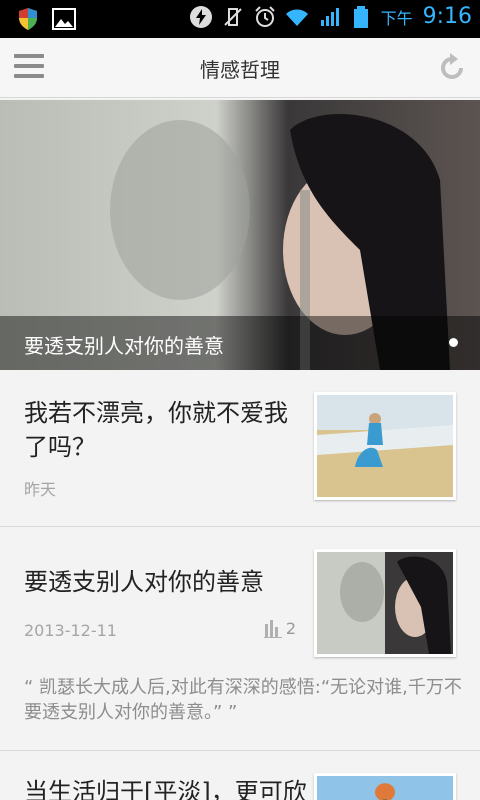 The height and width of the screenshot is (800, 480). I want to click on battery-icon, so click(360, 16).